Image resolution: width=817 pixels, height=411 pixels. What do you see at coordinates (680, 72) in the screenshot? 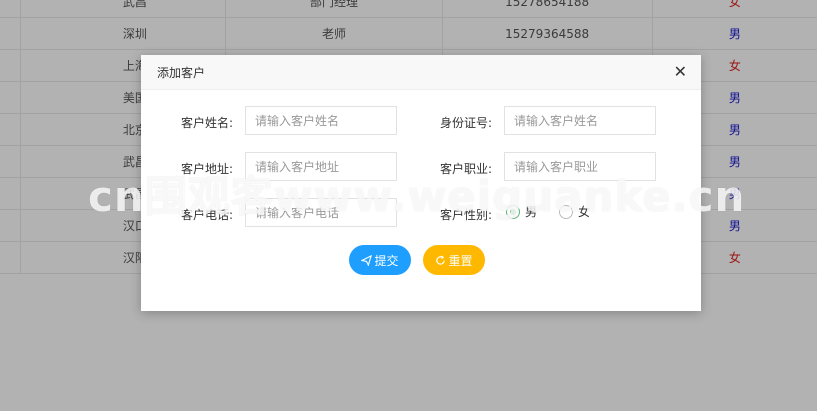
I see `close-icon: ✕` at bounding box center [680, 72].